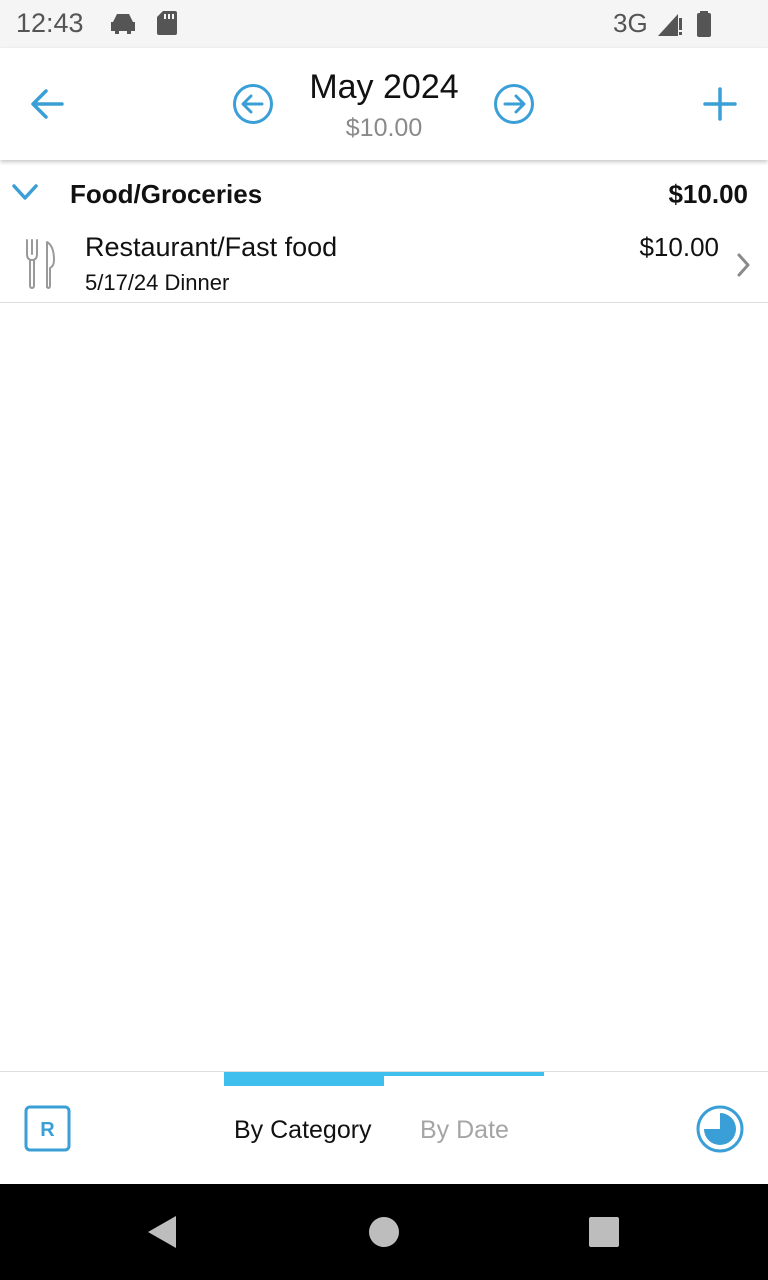  What do you see at coordinates (123, 24) in the screenshot?
I see `car-icon` at bounding box center [123, 24].